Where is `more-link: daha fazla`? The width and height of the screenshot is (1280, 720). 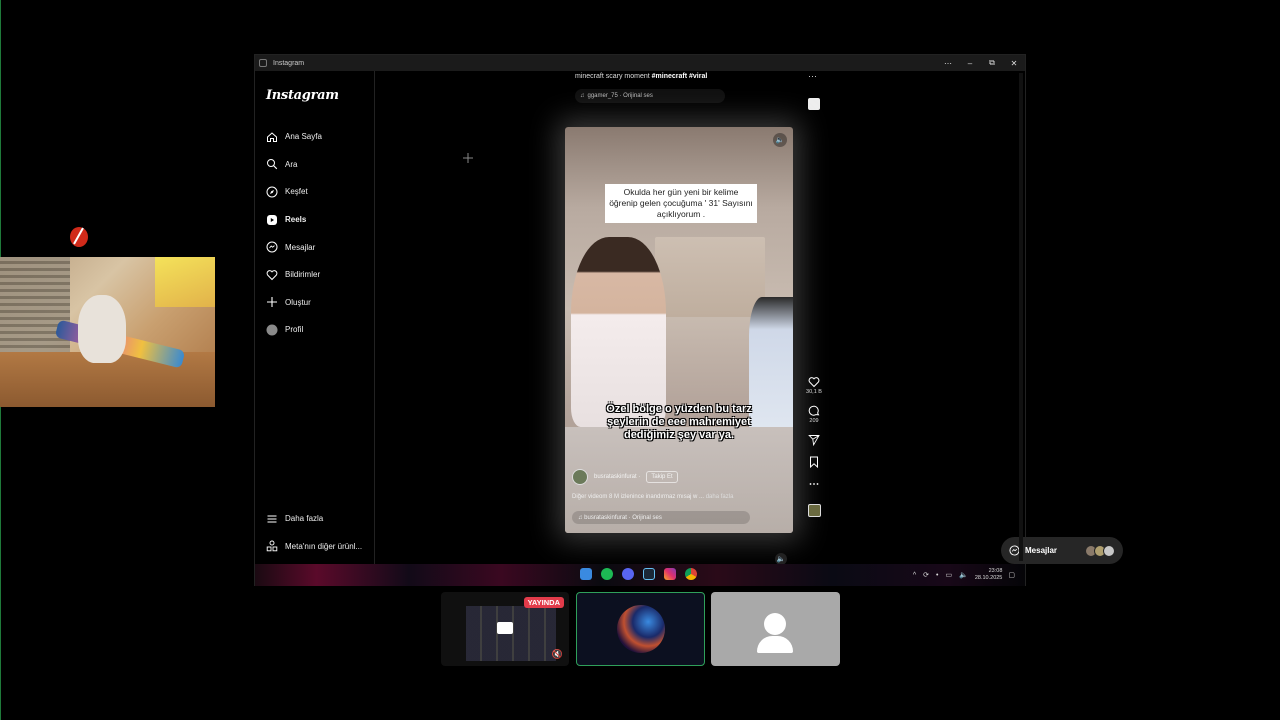
more-link: daha fazla is located at coordinates (720, 497).